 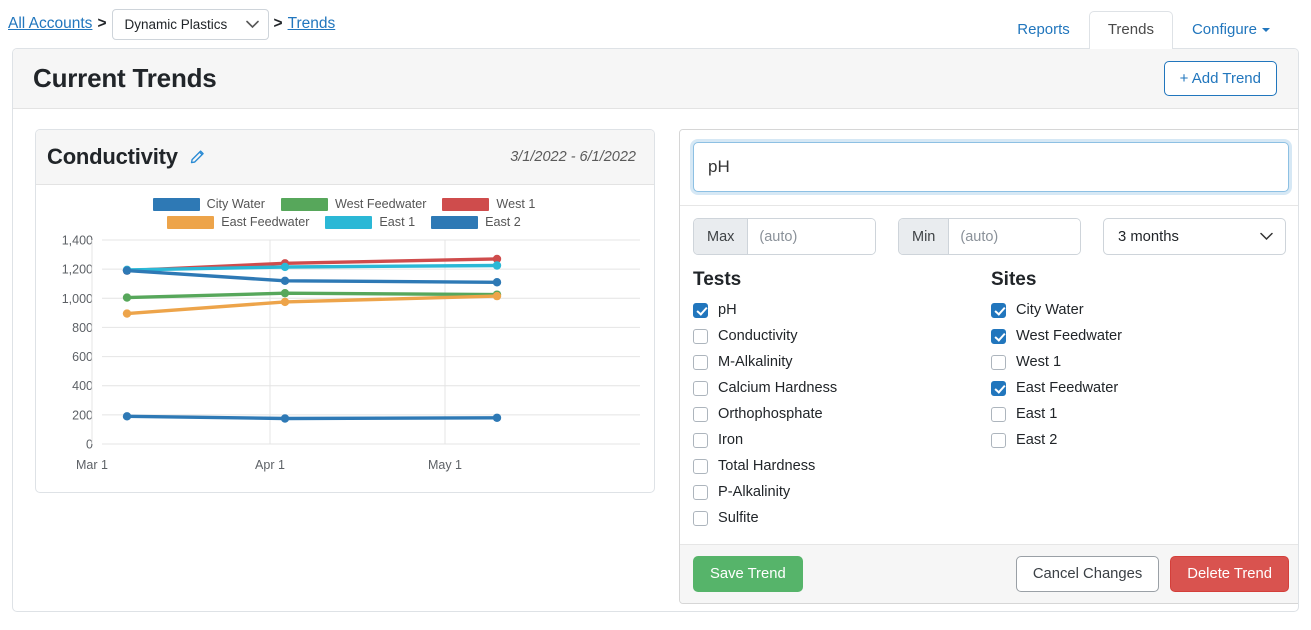 I want to click on site-item: East 2, so click(x=1140, y=440).